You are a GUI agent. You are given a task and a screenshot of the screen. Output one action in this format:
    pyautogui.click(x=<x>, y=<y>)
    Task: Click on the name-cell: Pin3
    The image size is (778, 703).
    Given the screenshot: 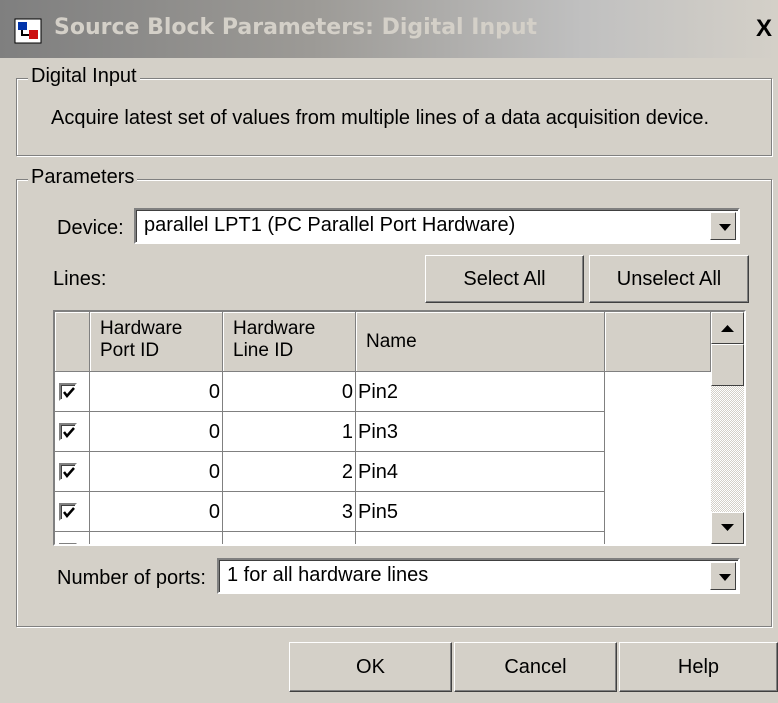 What is the action you would take?
    pyautogui.click(x=480, y=432)
    